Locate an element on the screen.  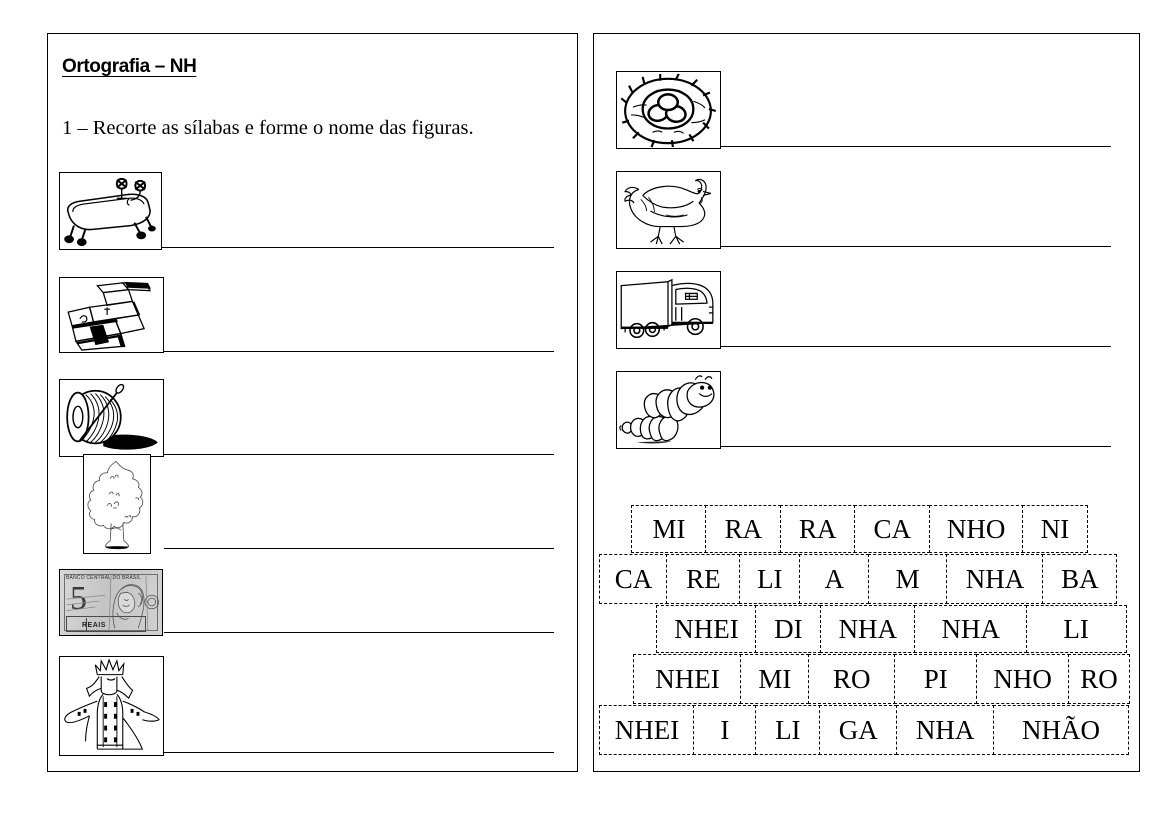
banknote-icon: BANCO CENTRAL DO BRASIL 5 REAIS is located at coordinates (111, 602).